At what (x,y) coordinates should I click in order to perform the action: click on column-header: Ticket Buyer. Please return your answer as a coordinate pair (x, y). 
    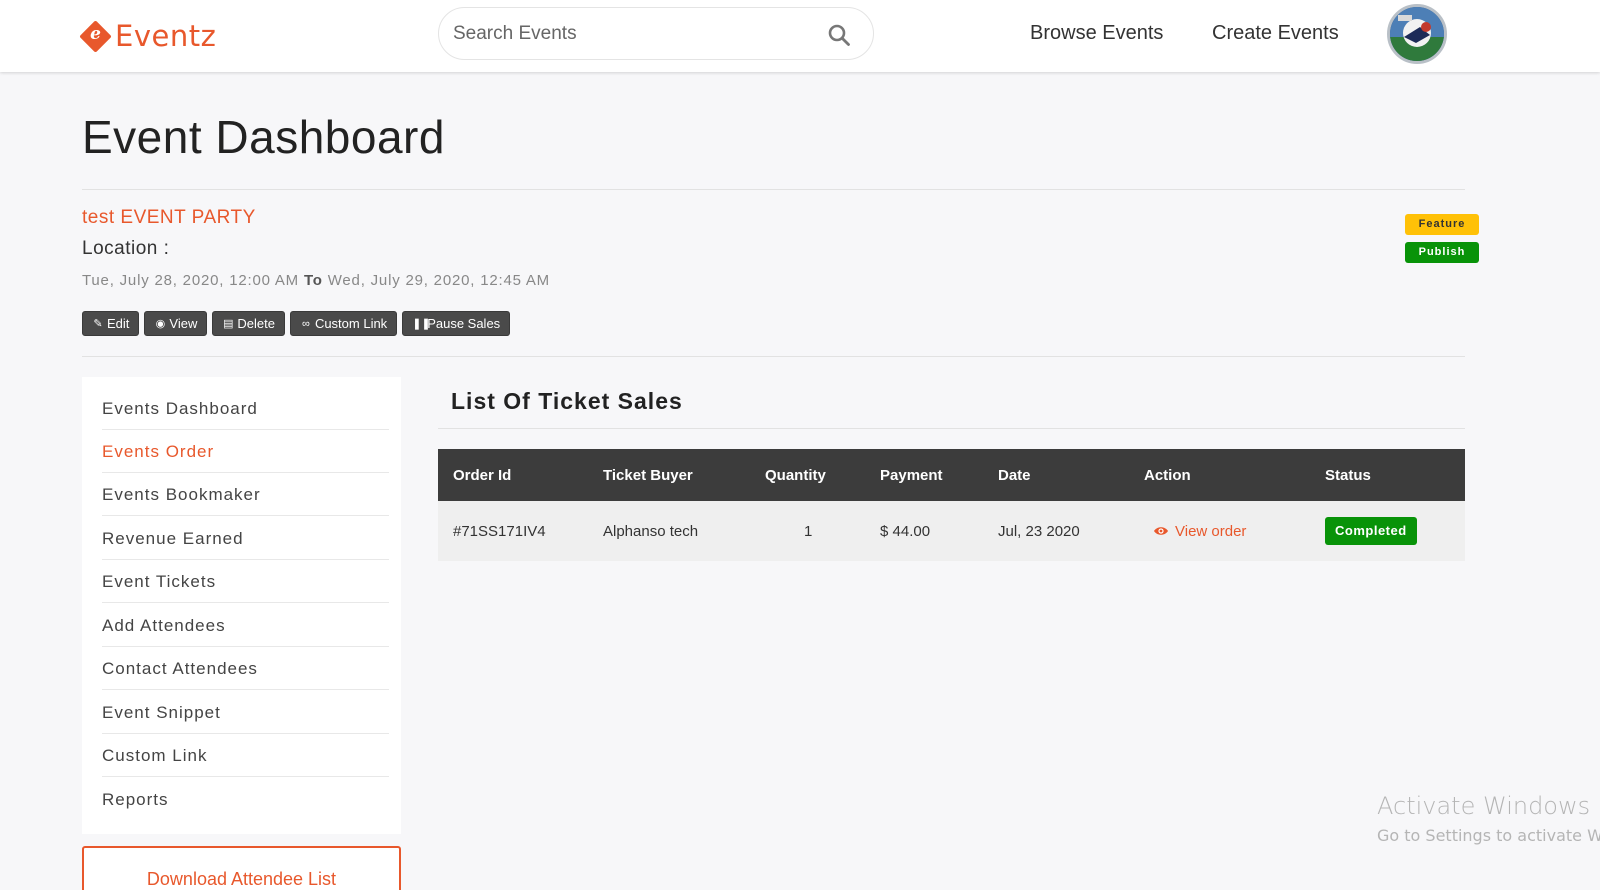
    Looking at the image, I should click on (648, 475).